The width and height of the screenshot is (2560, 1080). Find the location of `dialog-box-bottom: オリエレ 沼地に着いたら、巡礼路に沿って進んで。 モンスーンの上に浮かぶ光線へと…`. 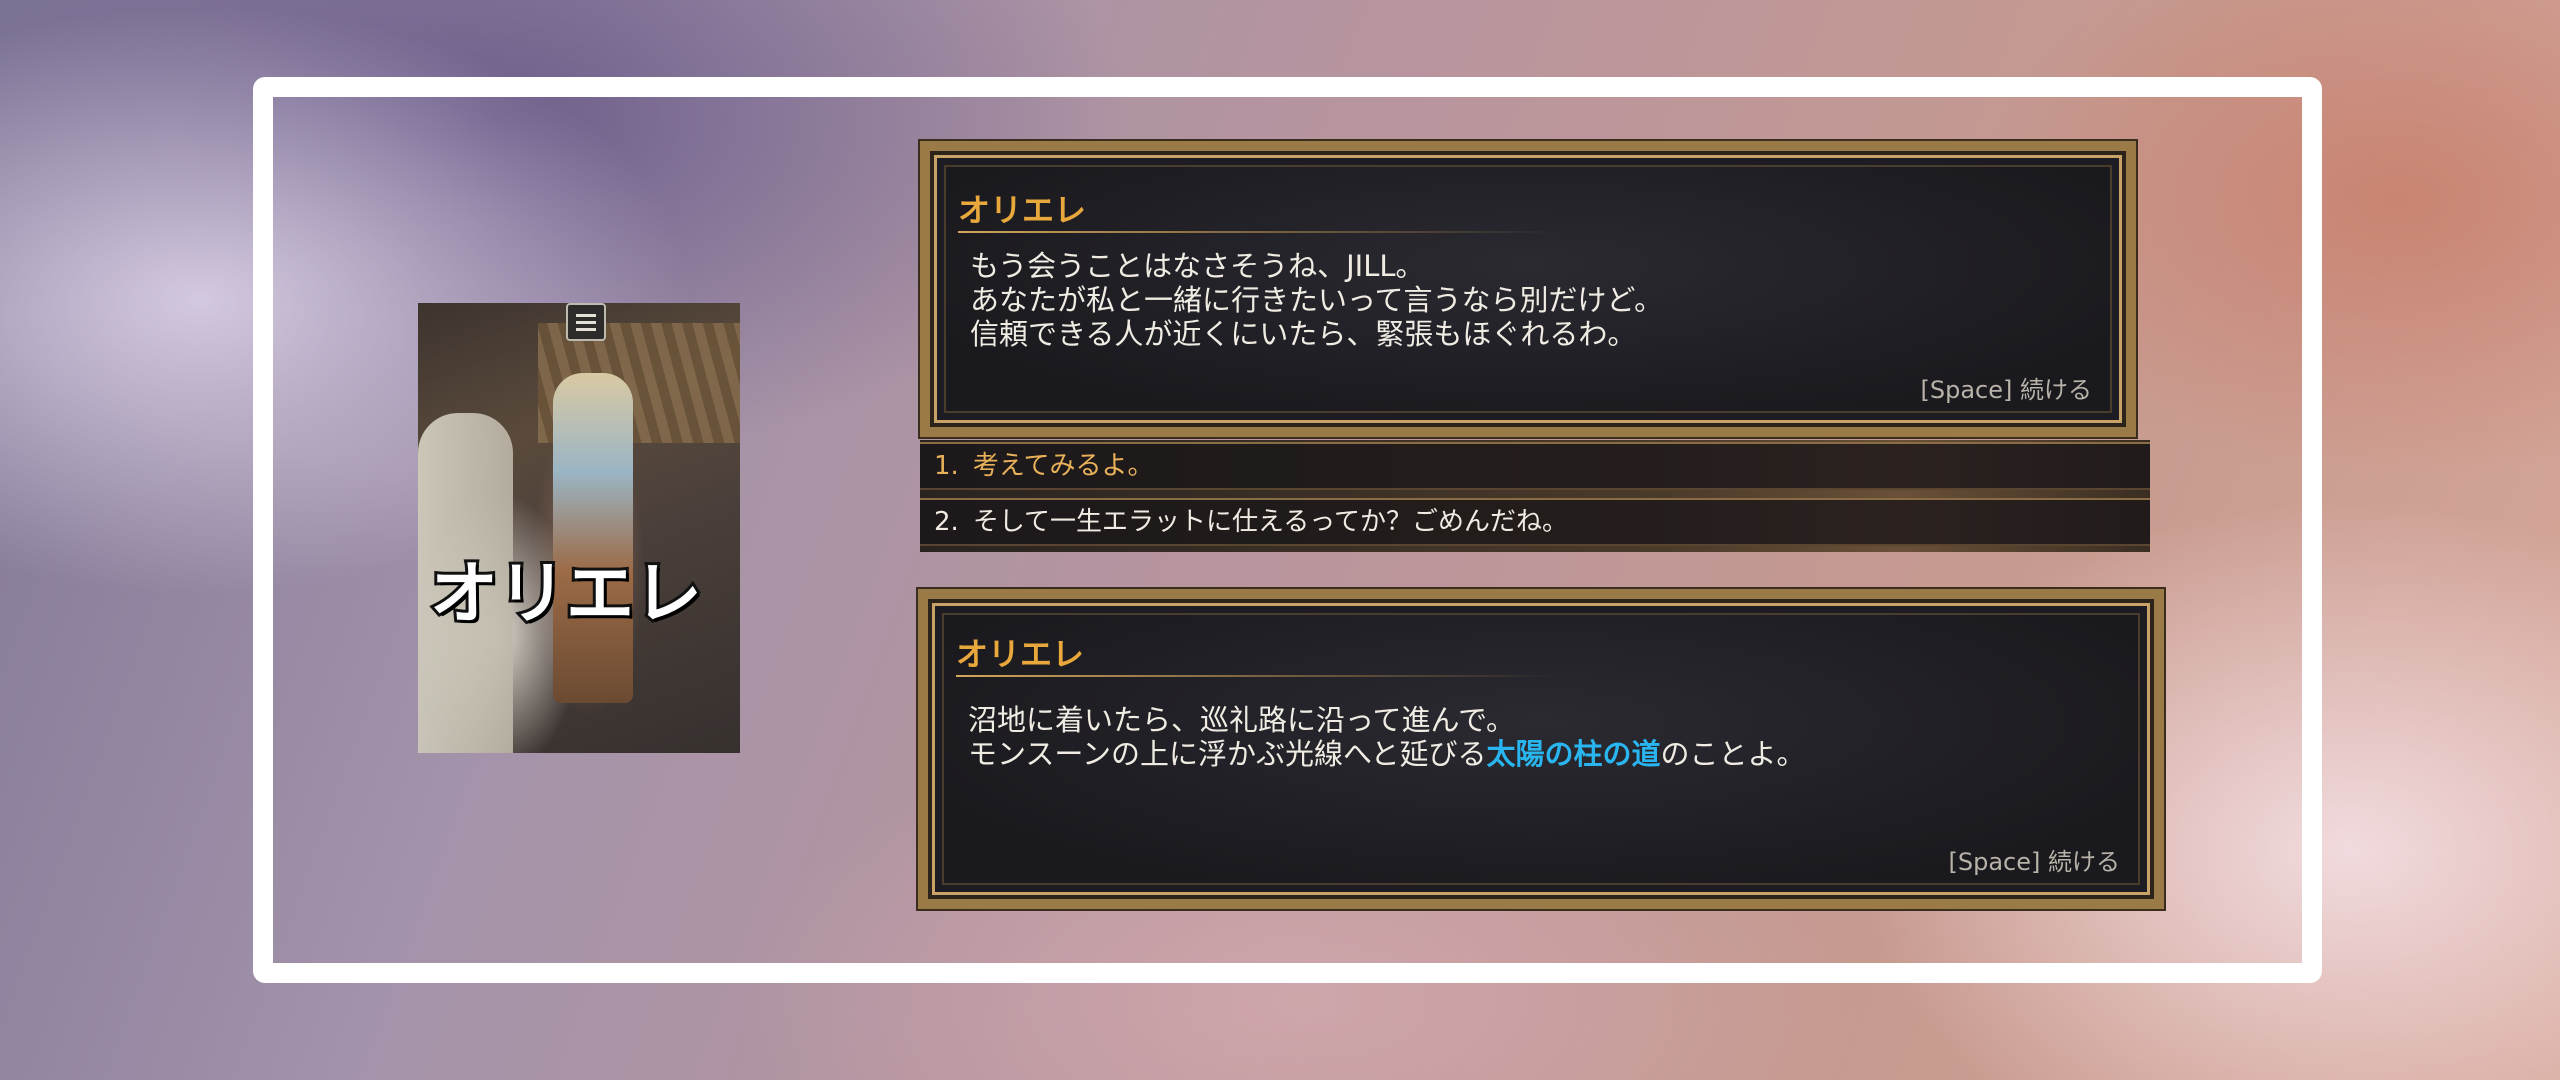

dialog-box-bottom: オリエレ 沼地に着いたら、巡礼路に沿って進んで。 モンスーンの上に浮かぶ光線へと… is located at coordinates (1541, 749).